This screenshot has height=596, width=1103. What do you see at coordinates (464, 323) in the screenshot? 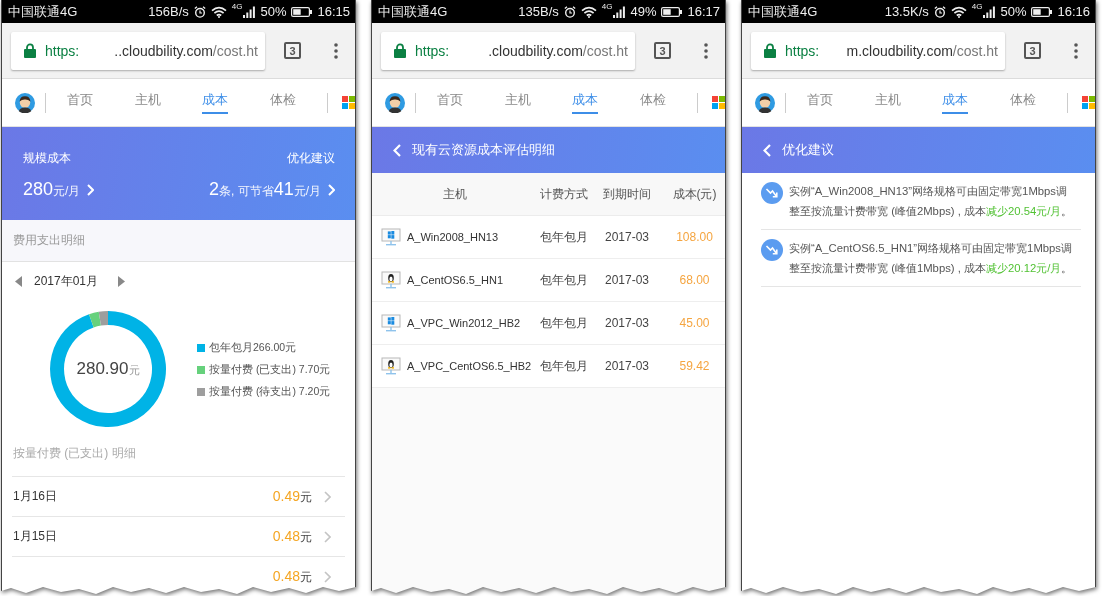
I see `host-name: A_VPC_Win2012_HB2` at bounding box center [464, 323].